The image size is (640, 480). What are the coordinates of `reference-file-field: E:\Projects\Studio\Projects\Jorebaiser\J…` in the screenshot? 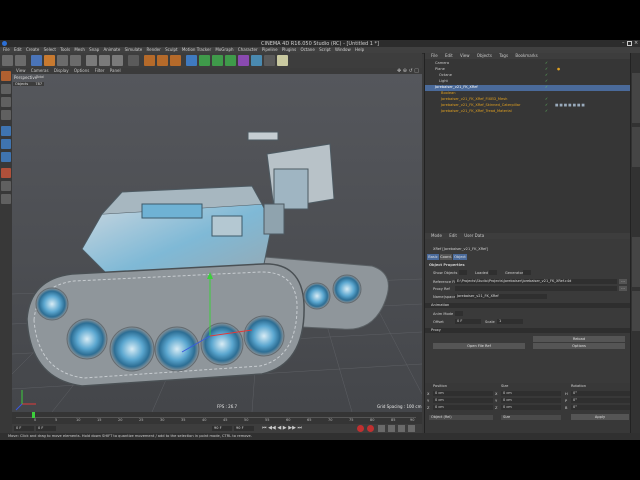 It's located at (536, 281).